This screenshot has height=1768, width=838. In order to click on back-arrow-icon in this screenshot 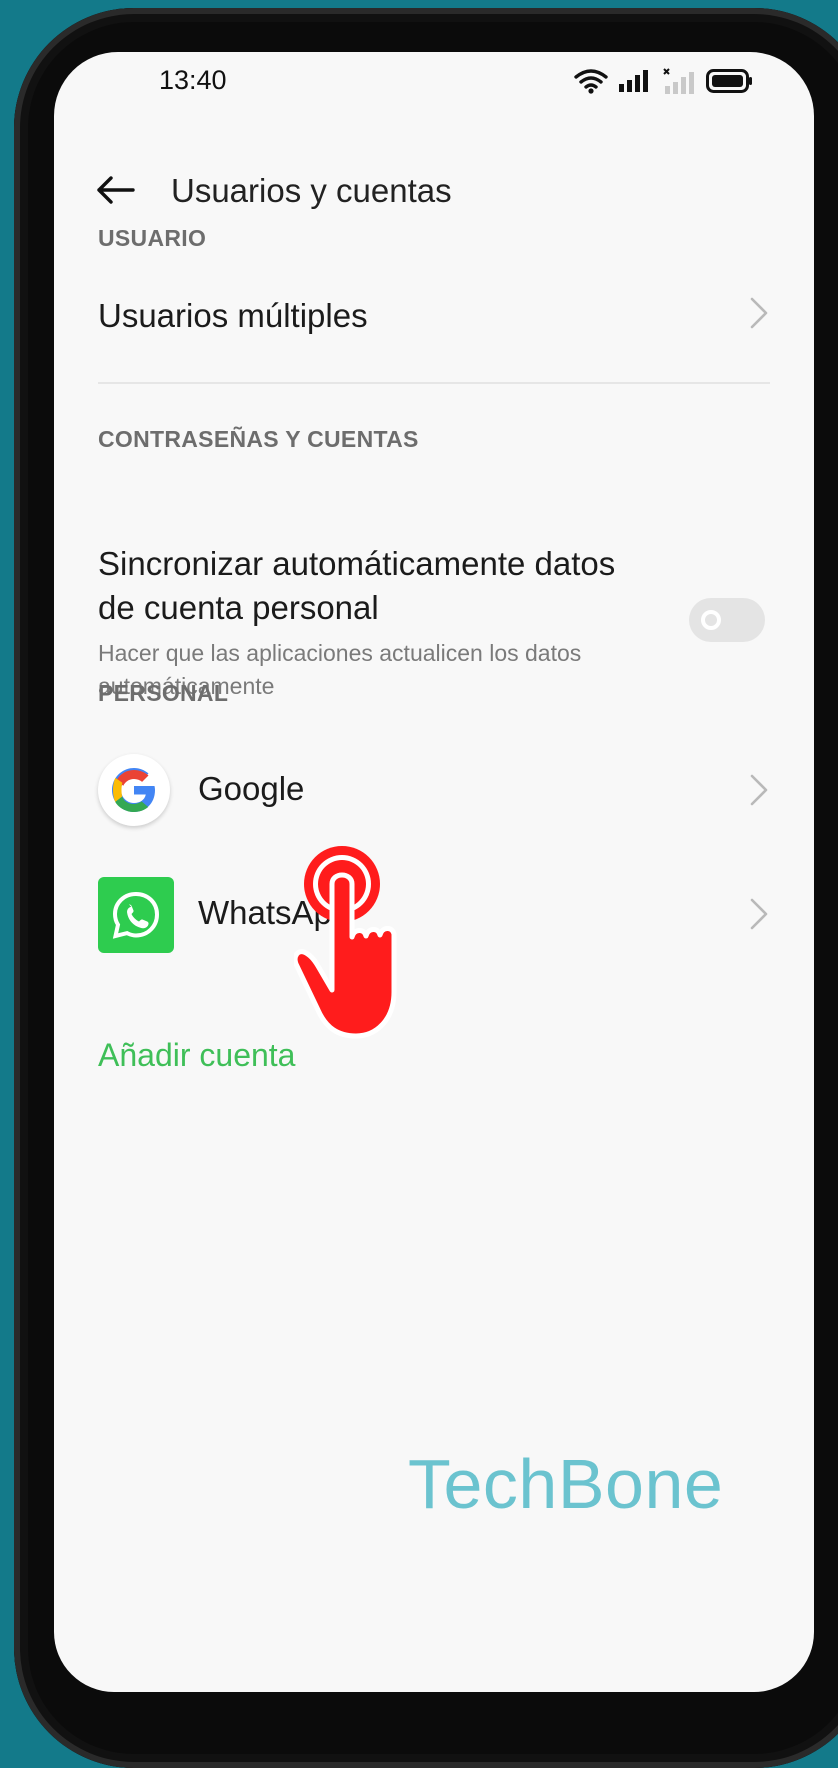, I will do `click(116, 190)`.